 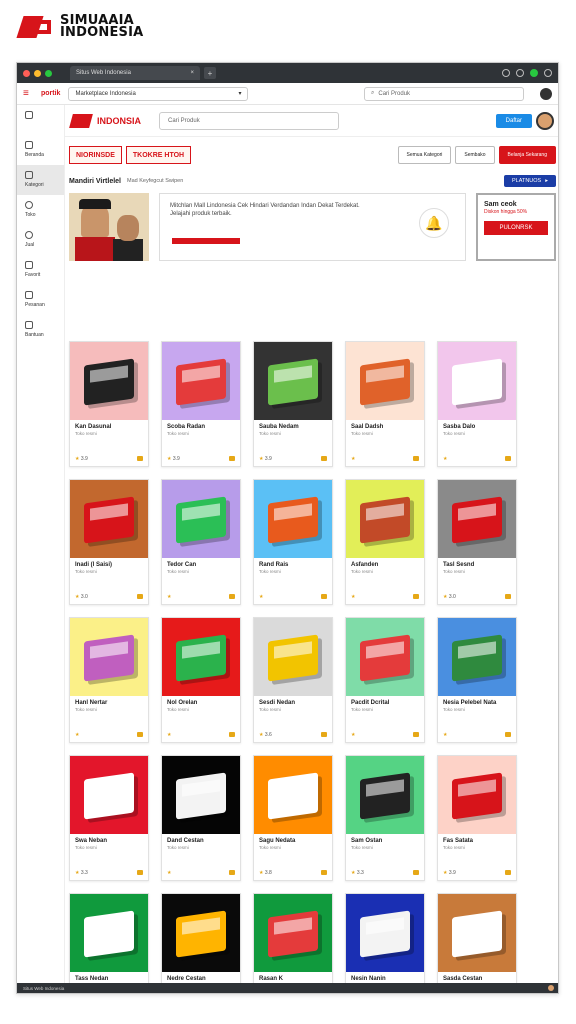 What do you see at coordinates (29, 205) in the screenshot?
I see `store-icon` at bounding box center [29, 205].